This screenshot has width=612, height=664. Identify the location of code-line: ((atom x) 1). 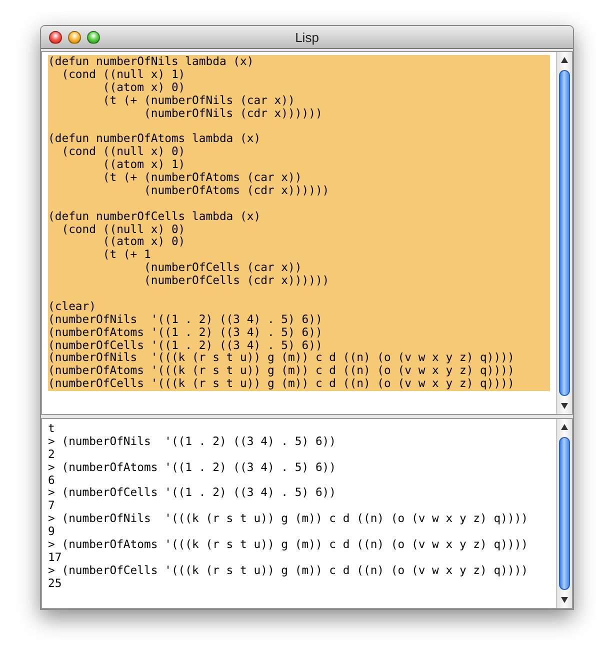
(144, 165).